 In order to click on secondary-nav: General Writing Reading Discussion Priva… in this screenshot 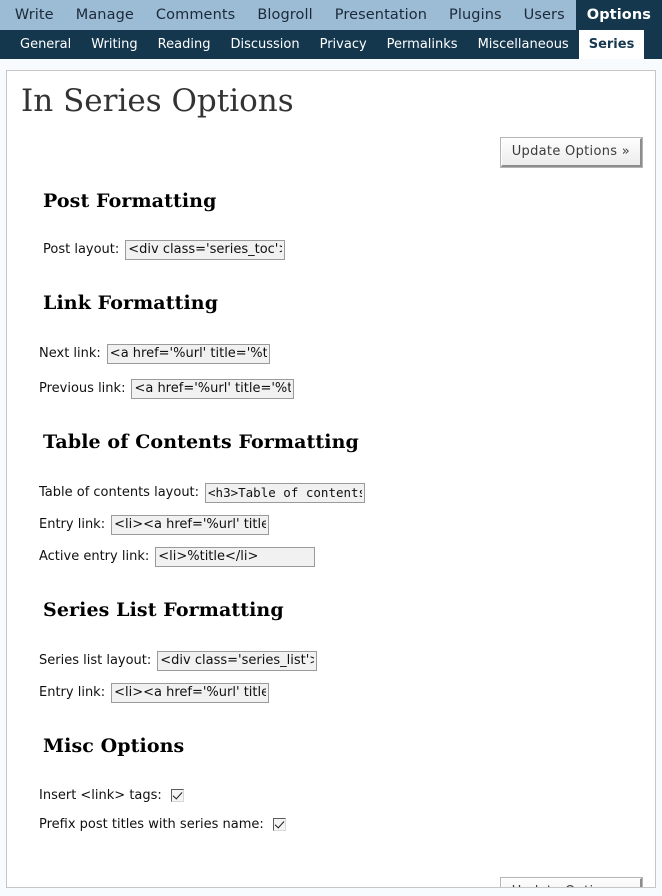, I will do `click(331, 44)`.